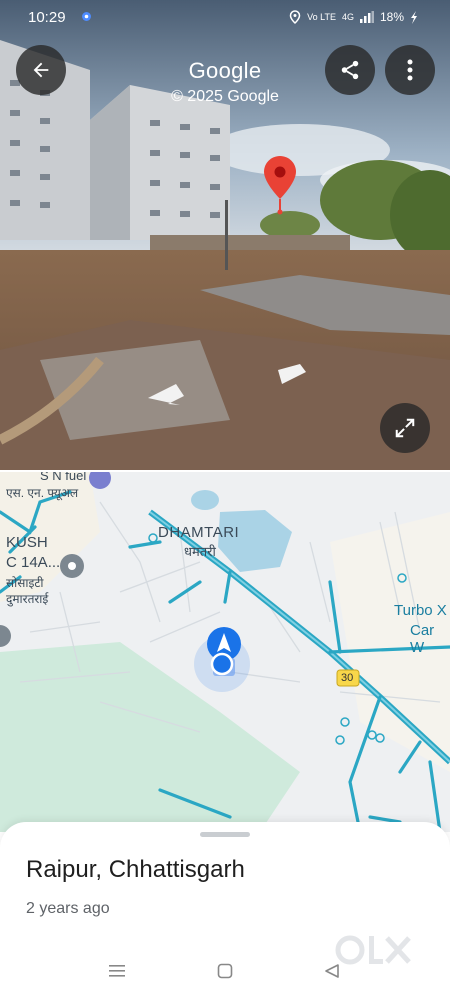  What do you see at coordinates (199, 532) in the screenshot?
I see `map-label-dhamtari: DHAMTARI` at bounding box center [199, 532].